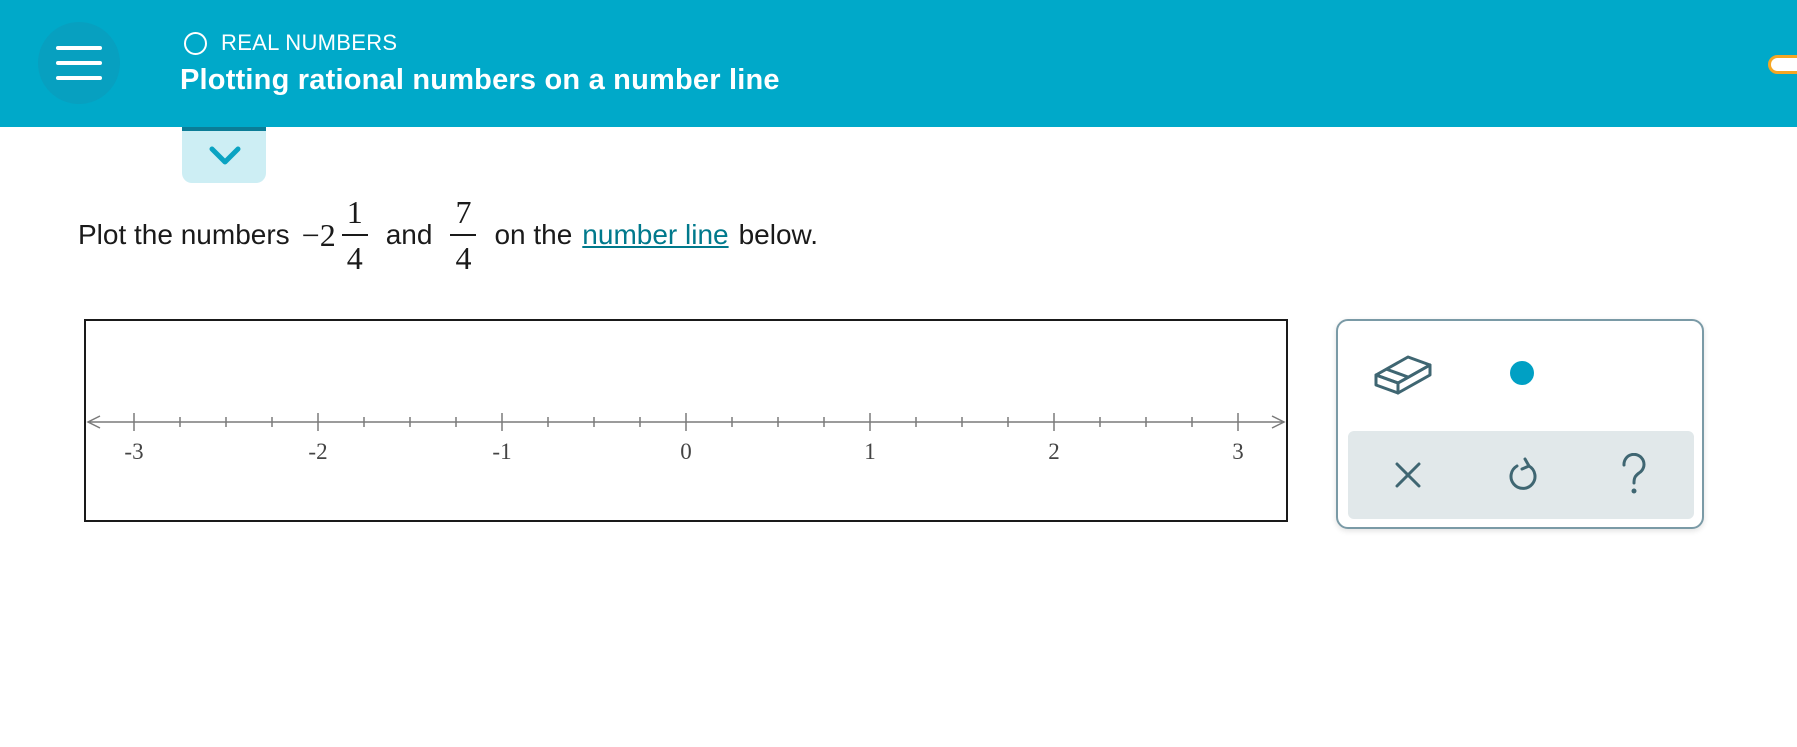 The height and width of the screenshot is (747, 1797). I want to click on second-fraction: 7 4, so click(463, 235).